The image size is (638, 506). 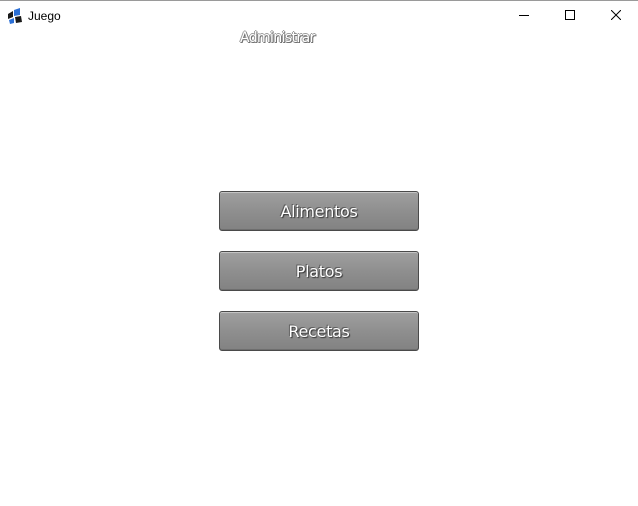 I want to click on recetas-button-label: Recetas, so click(x=319, y=331).